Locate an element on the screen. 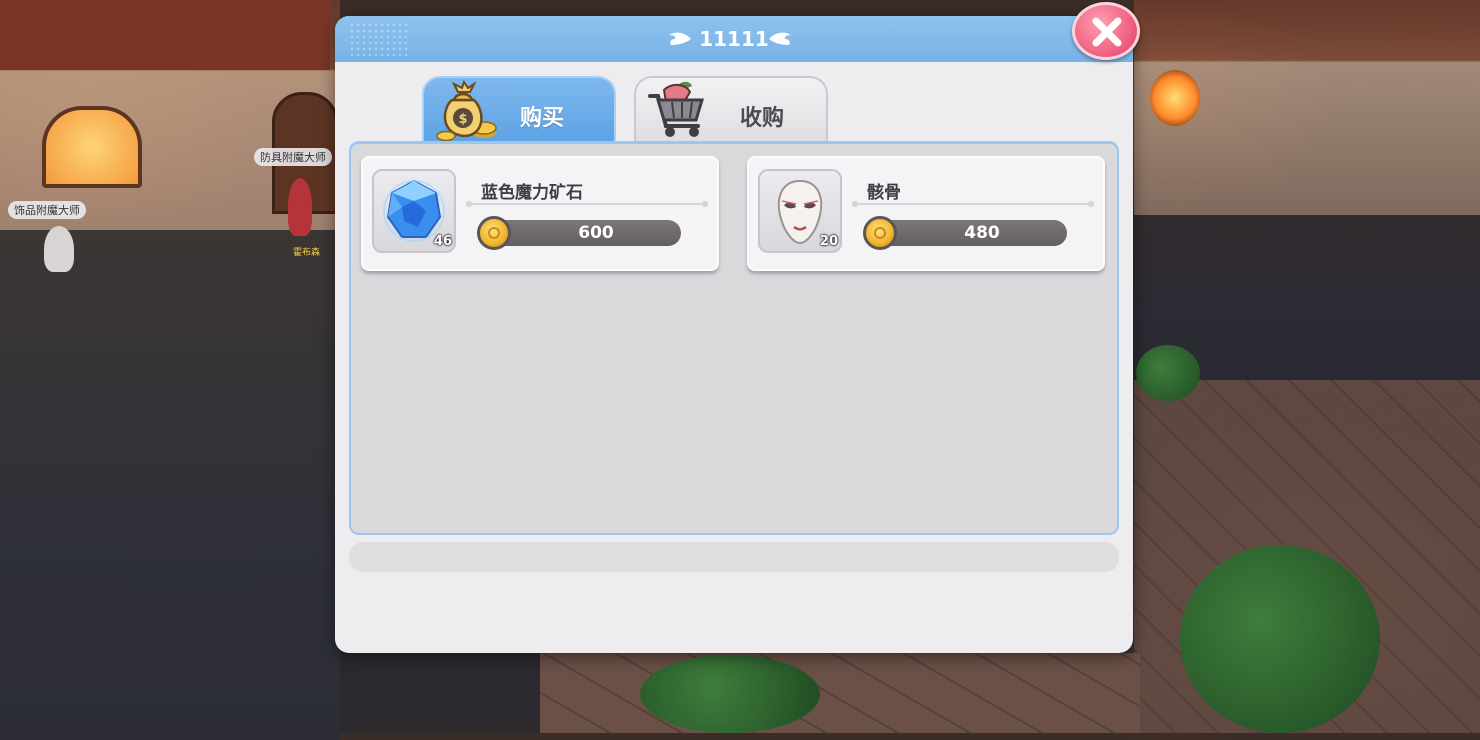 The width and height of the screenshot is (1480, 740). footer-bar is located at coordinates (734, 557).